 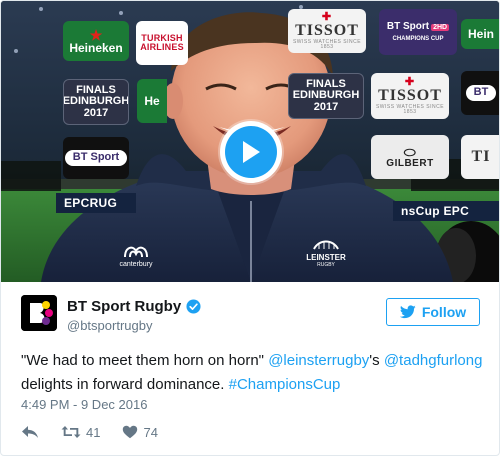 I want to click on heineken-board-small: He, so click(x=152, y=101).